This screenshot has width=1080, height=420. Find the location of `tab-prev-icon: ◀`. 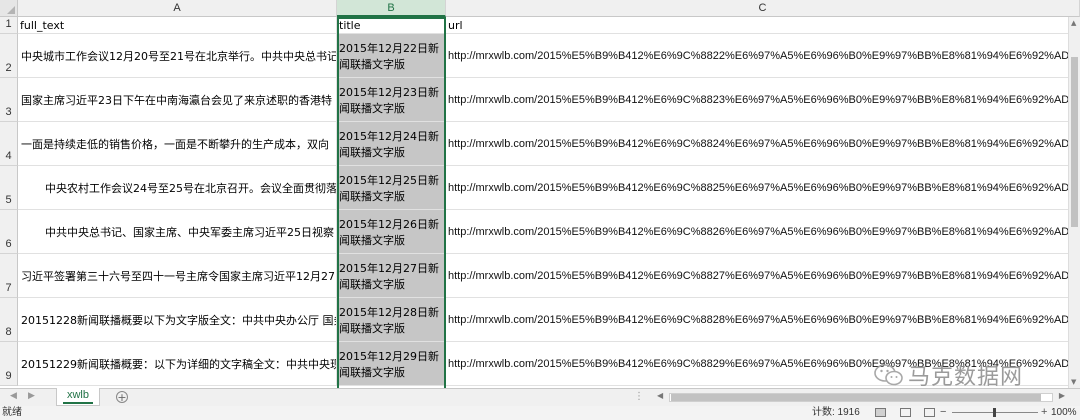

tab-prev-icon: ◀ is located at coordinates (13, 396).